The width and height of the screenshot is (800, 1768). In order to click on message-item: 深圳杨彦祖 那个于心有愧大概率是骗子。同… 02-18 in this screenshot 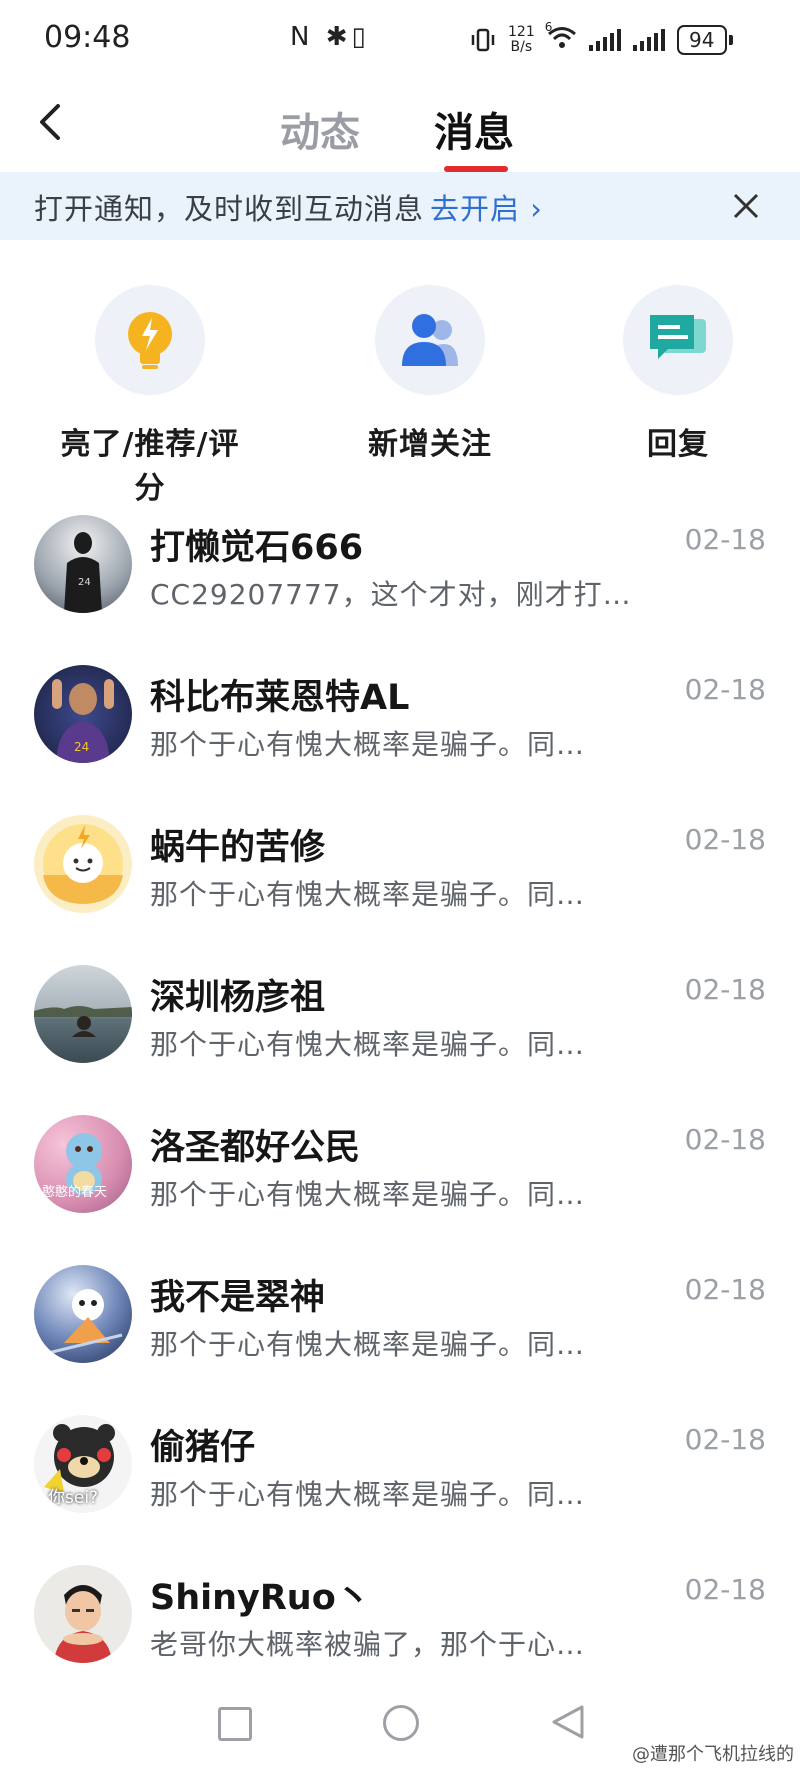, I will do `click(400, 1040)`.